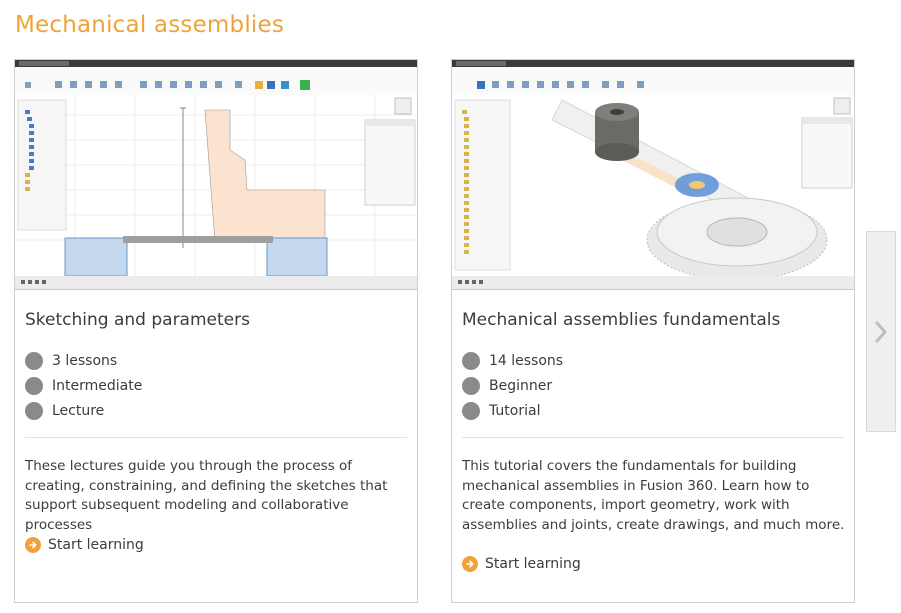 This screenshot has height=613, width=901. What do you see at coordinates (83, 410) in the screenshot?
I see `course-format: Lecture` at bounding box center [83, 410].